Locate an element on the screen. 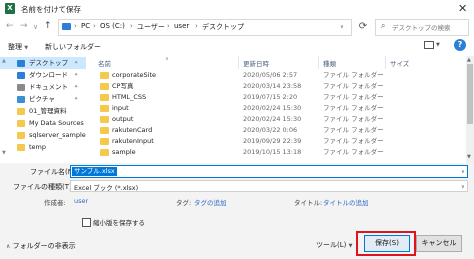 Image resolution: width=474 pixels, height=259 pixels. sidebar-item: temp is located at coordinates (43, 147).